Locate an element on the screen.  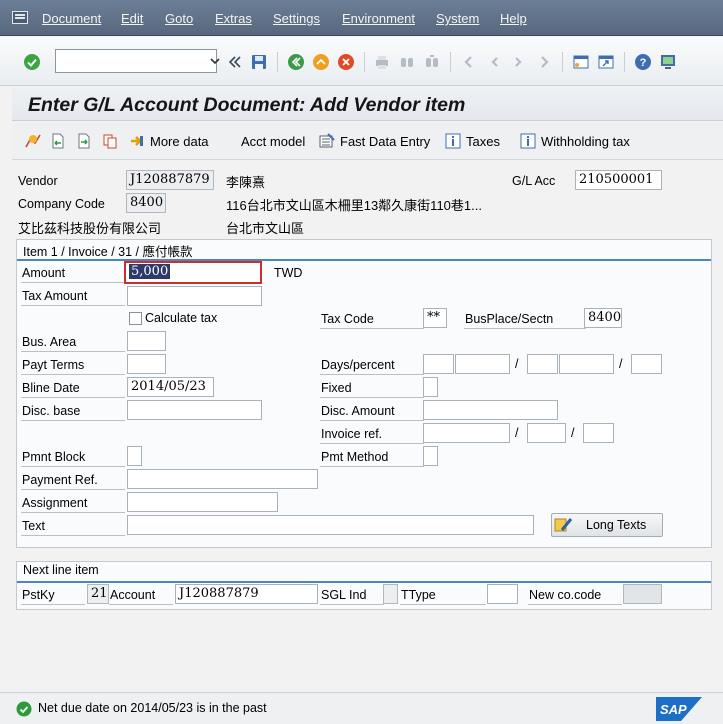
invoice-ref-field is located at coordinates (466, 433).